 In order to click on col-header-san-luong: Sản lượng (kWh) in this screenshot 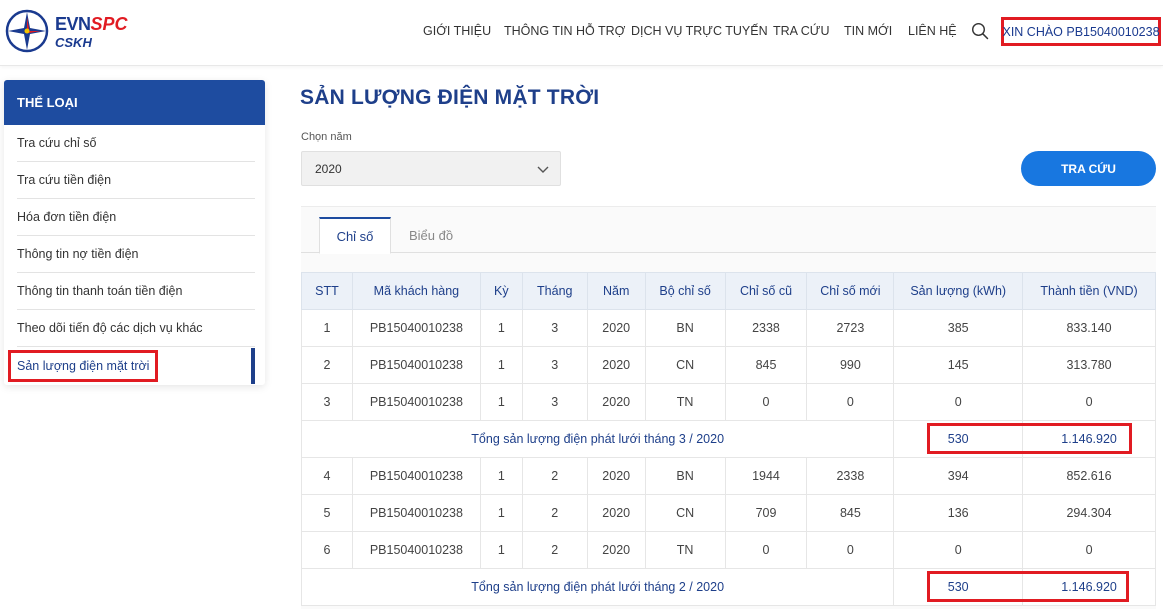, I will do `click(958, 291)`.